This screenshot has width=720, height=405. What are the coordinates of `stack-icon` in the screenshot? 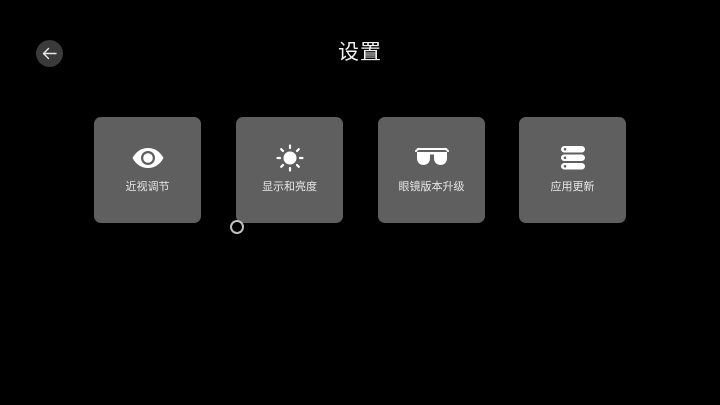 It's located at (572, 158).